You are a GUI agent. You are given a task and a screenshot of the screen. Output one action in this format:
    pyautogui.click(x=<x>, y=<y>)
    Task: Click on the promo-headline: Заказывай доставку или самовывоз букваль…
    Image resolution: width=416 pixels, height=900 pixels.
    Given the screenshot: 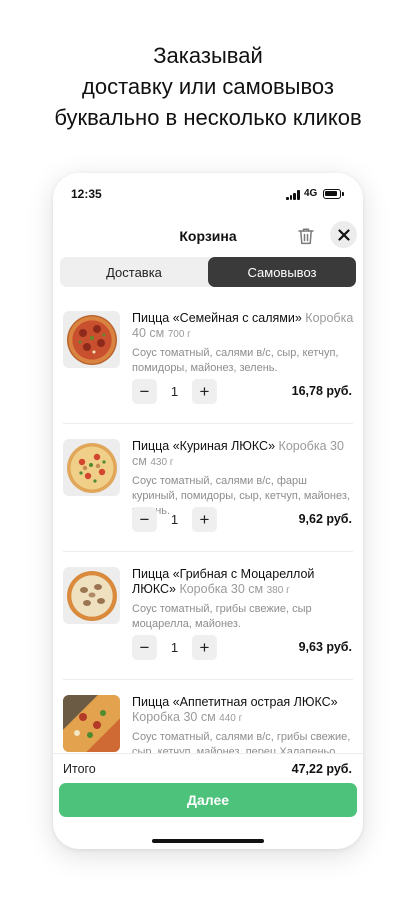 What is the action you would take?
    pyautogui.click(x=208, y=86)
    